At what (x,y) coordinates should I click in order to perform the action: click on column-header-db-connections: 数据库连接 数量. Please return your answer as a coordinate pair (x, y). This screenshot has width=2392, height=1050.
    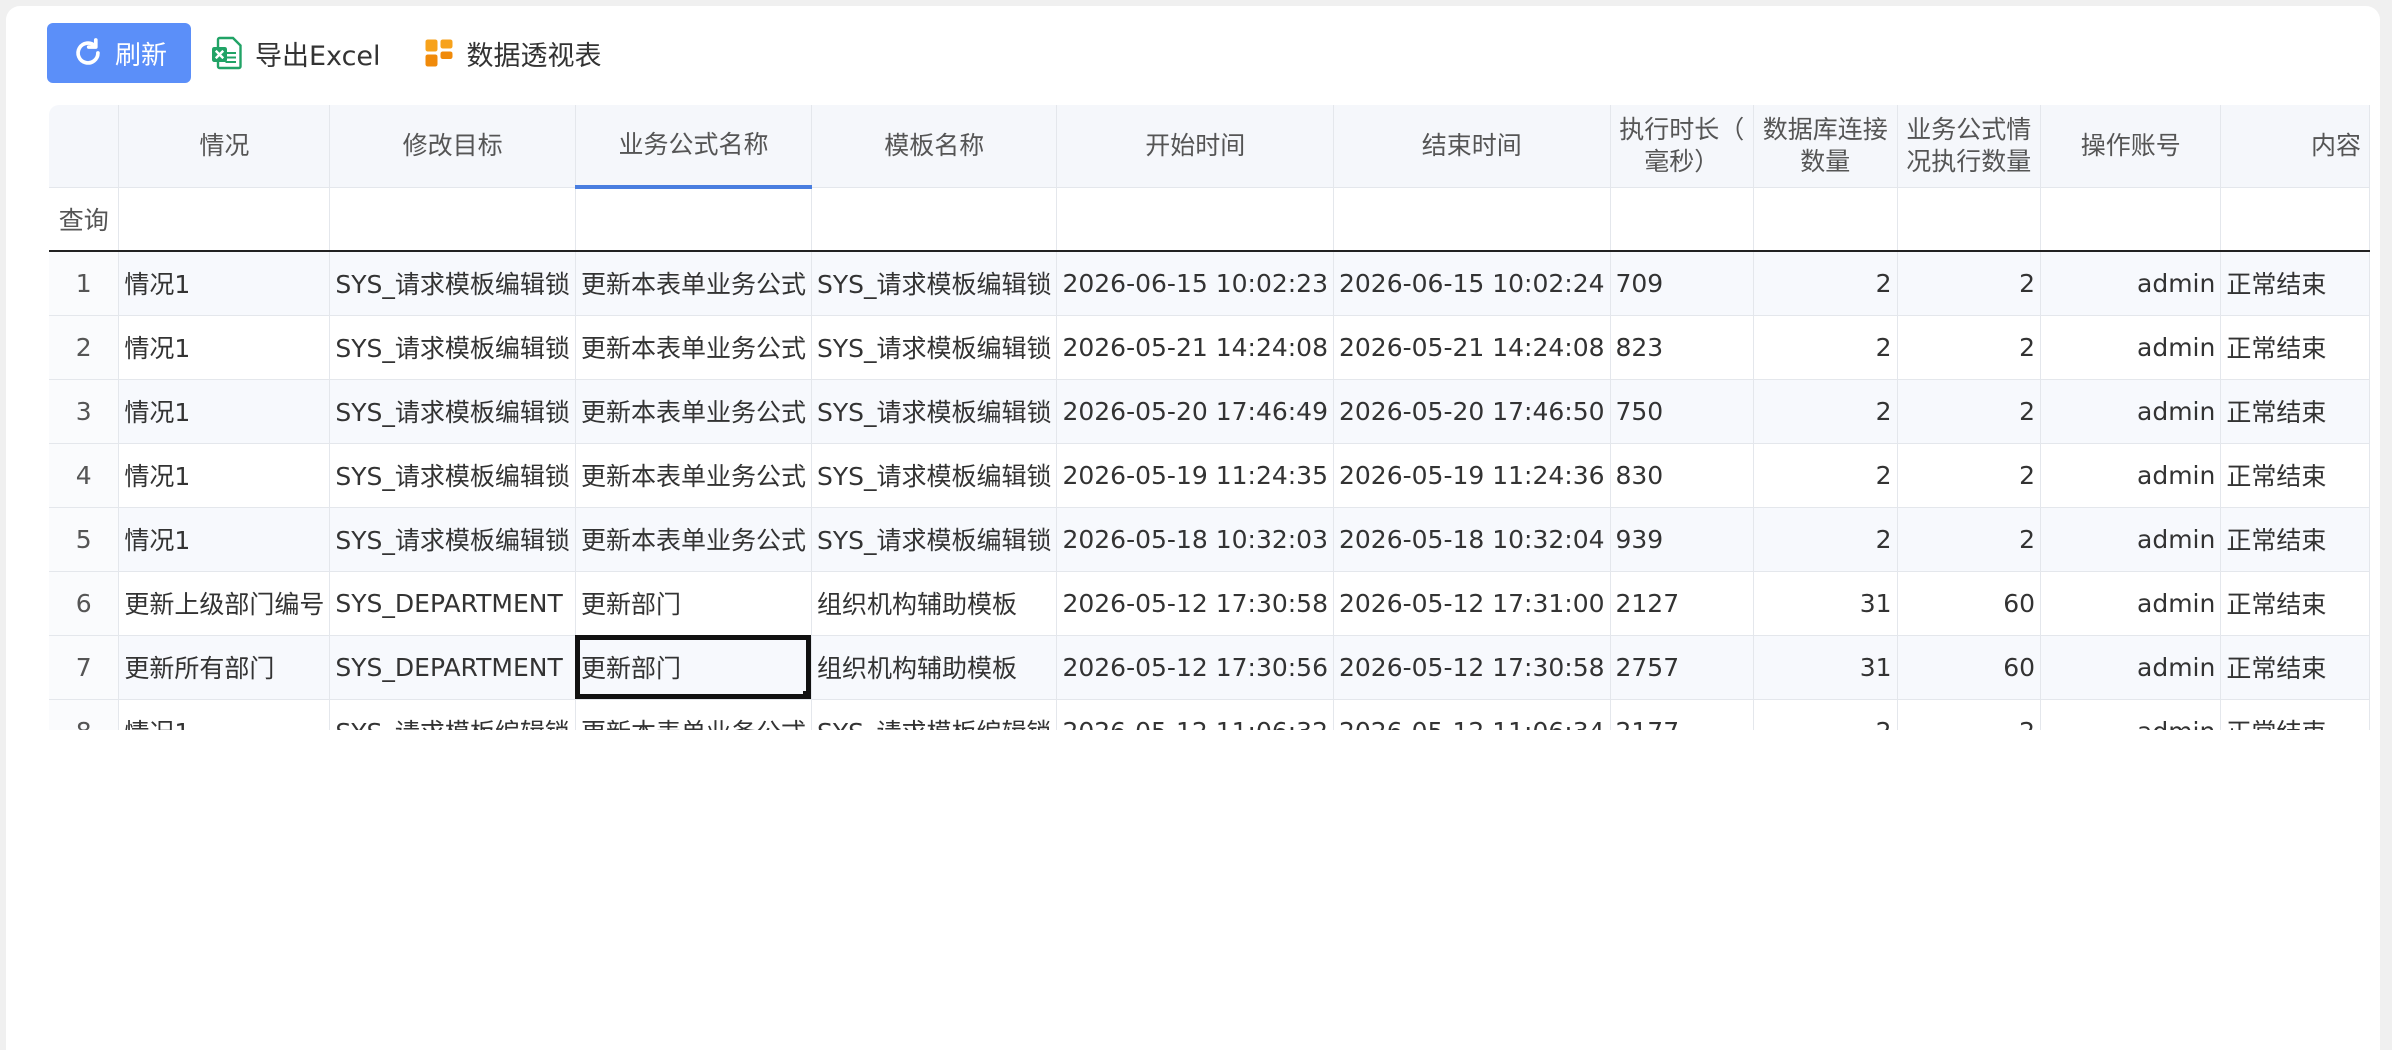
    Looking at the image, I should click on (1825, 146).